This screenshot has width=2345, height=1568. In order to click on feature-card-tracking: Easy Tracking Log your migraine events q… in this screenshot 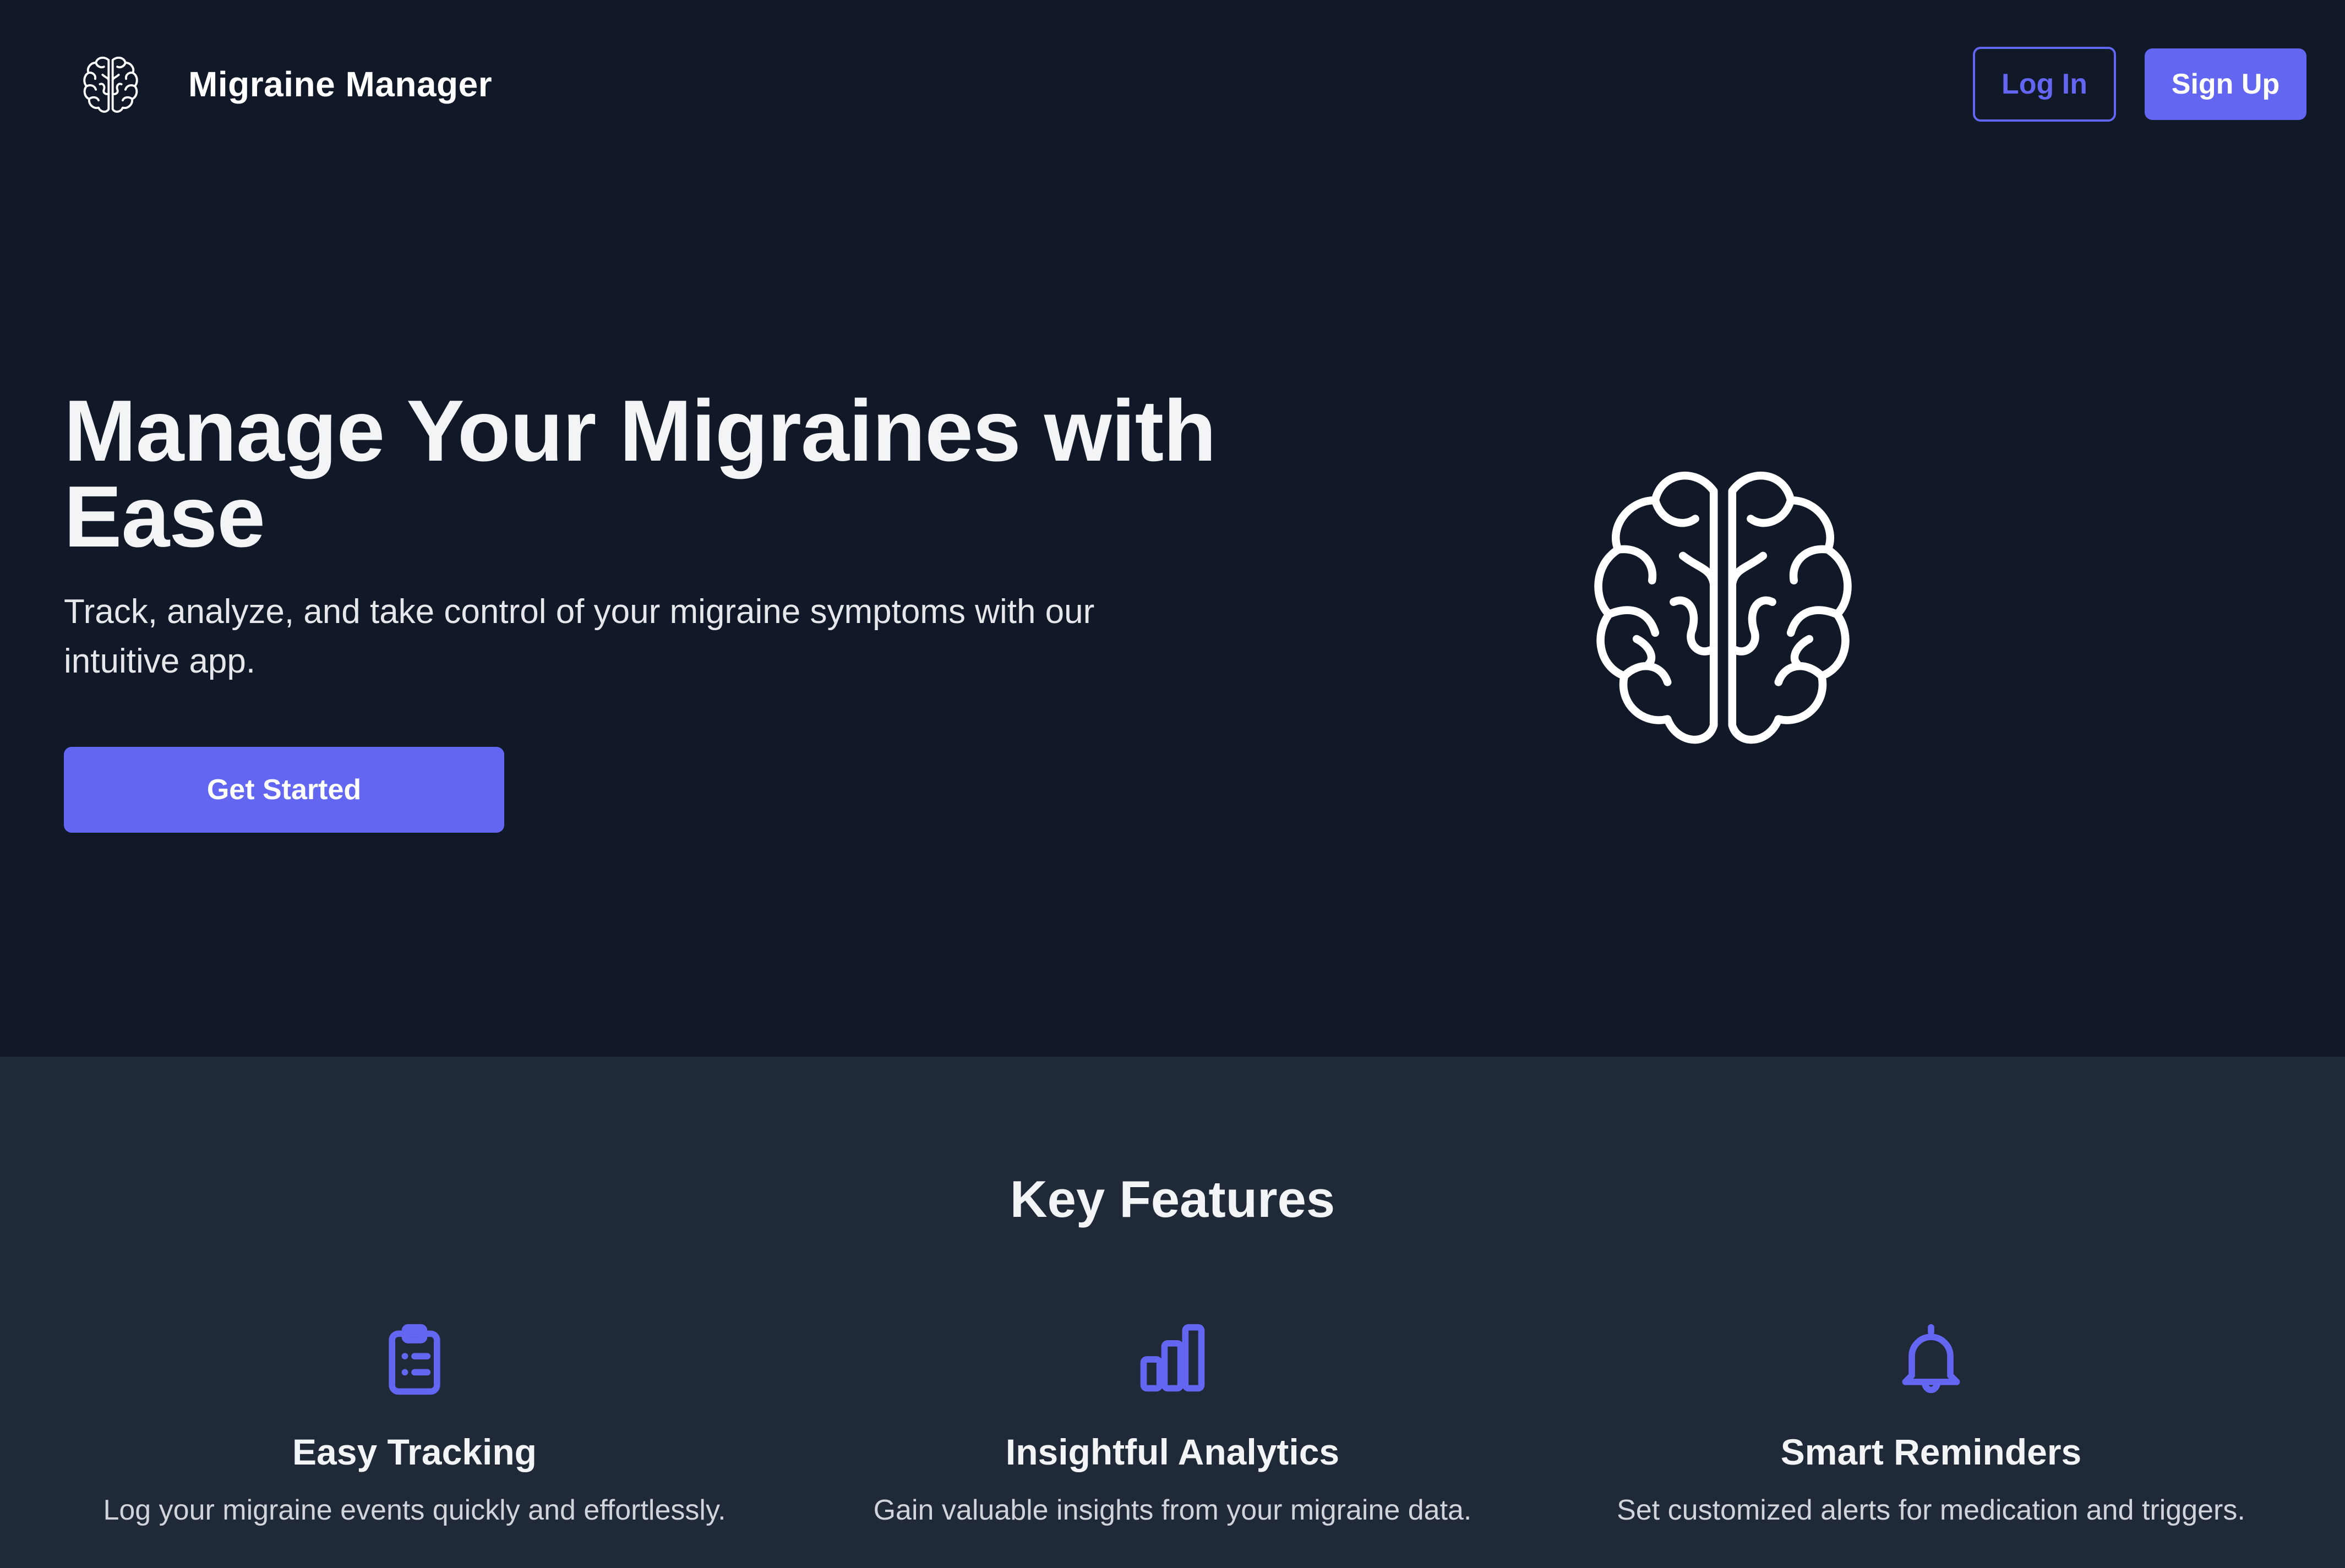, I will do `click(414, 1424)`.